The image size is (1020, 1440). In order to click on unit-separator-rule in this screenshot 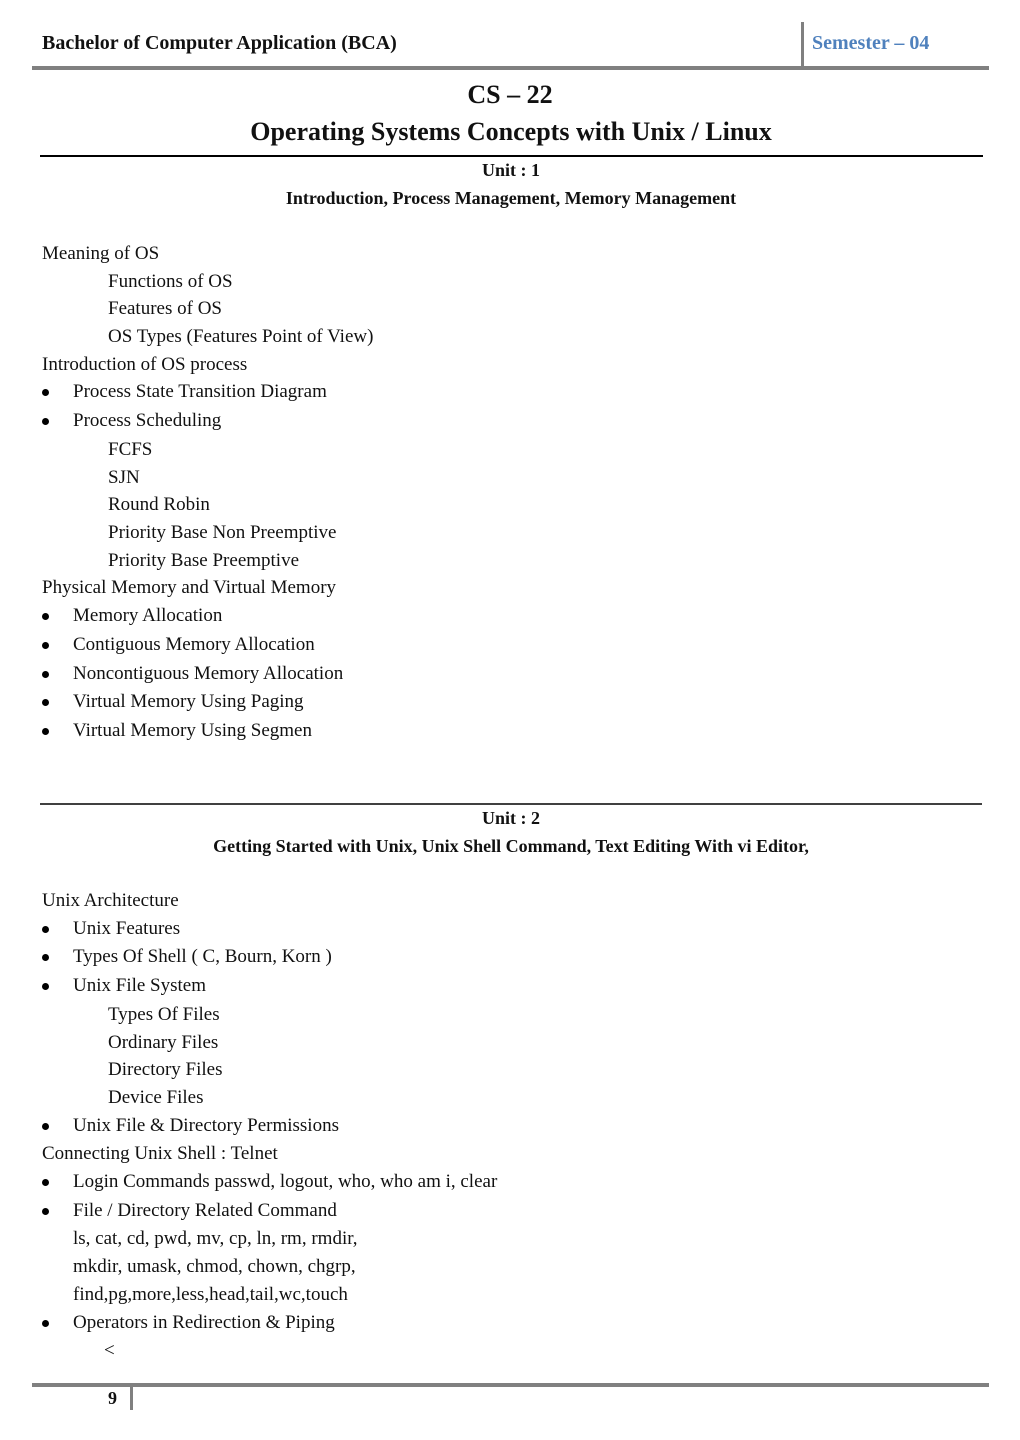, I will do `click(511, 804)`.